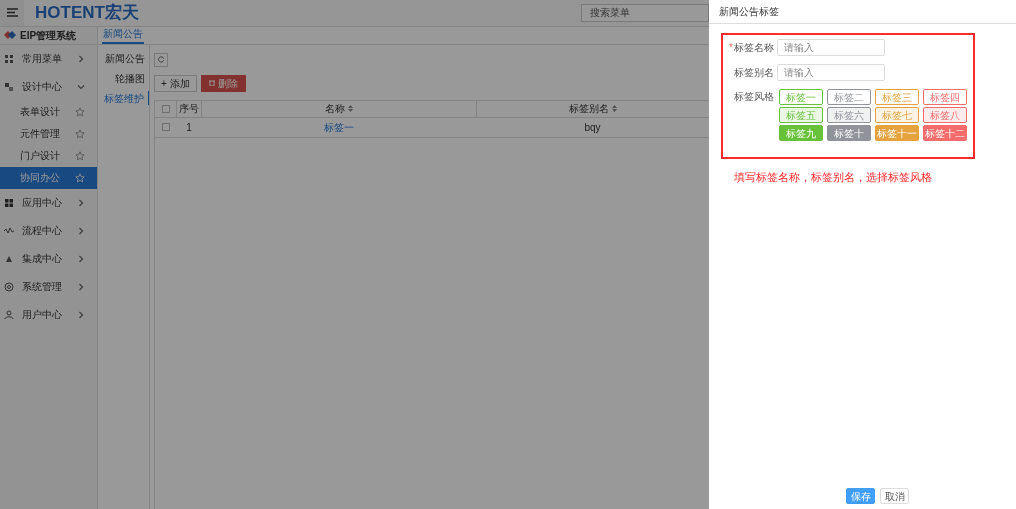 Image resolution: width=1016 pixels, height=509 pixels. I want to click on tag-option: 标签三, so click(897, 97).